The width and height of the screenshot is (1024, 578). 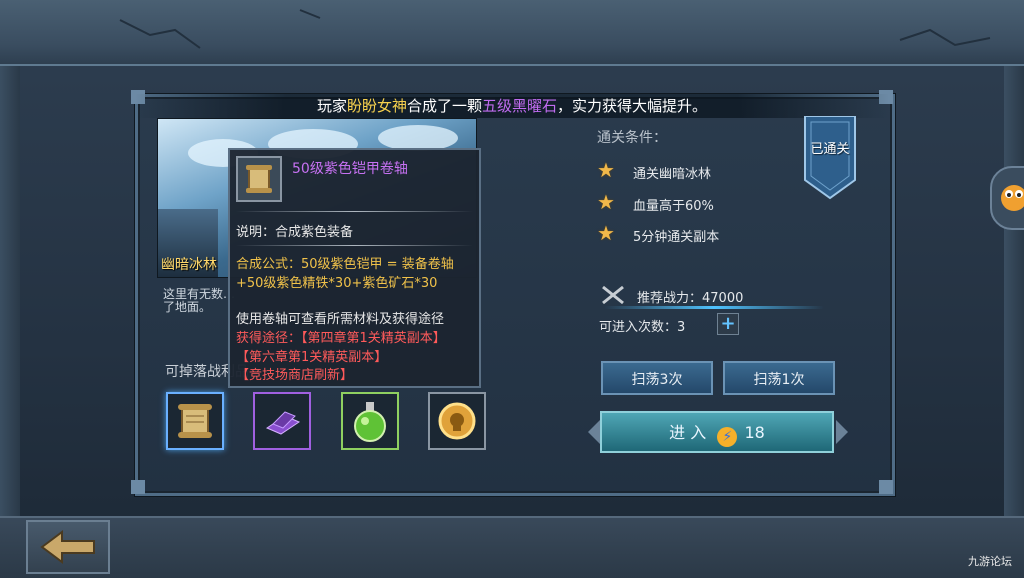 What do you see at coordinates (1014, 291) in the screenshot?
I see `right-rail` at bounding box center [1014, 291].